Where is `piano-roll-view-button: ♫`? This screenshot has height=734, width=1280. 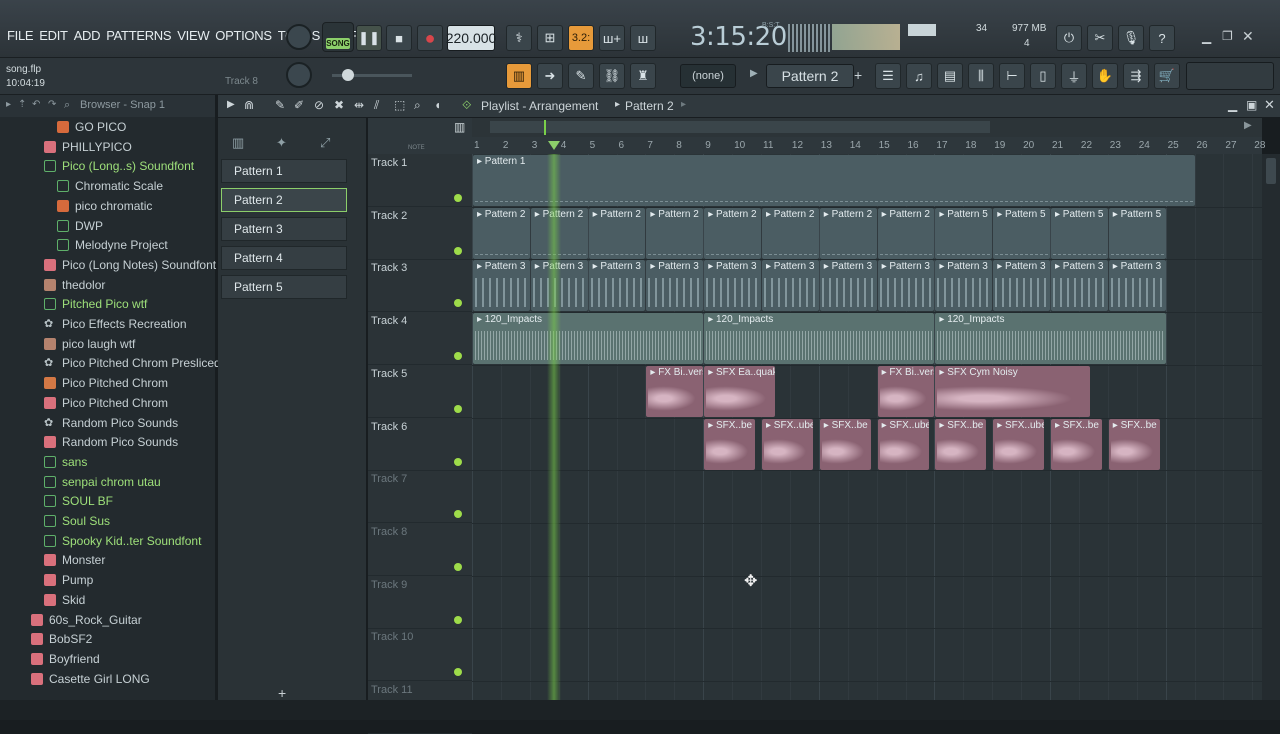 piano-roll-view-button: ♫ is located at coordinates (919, 76).